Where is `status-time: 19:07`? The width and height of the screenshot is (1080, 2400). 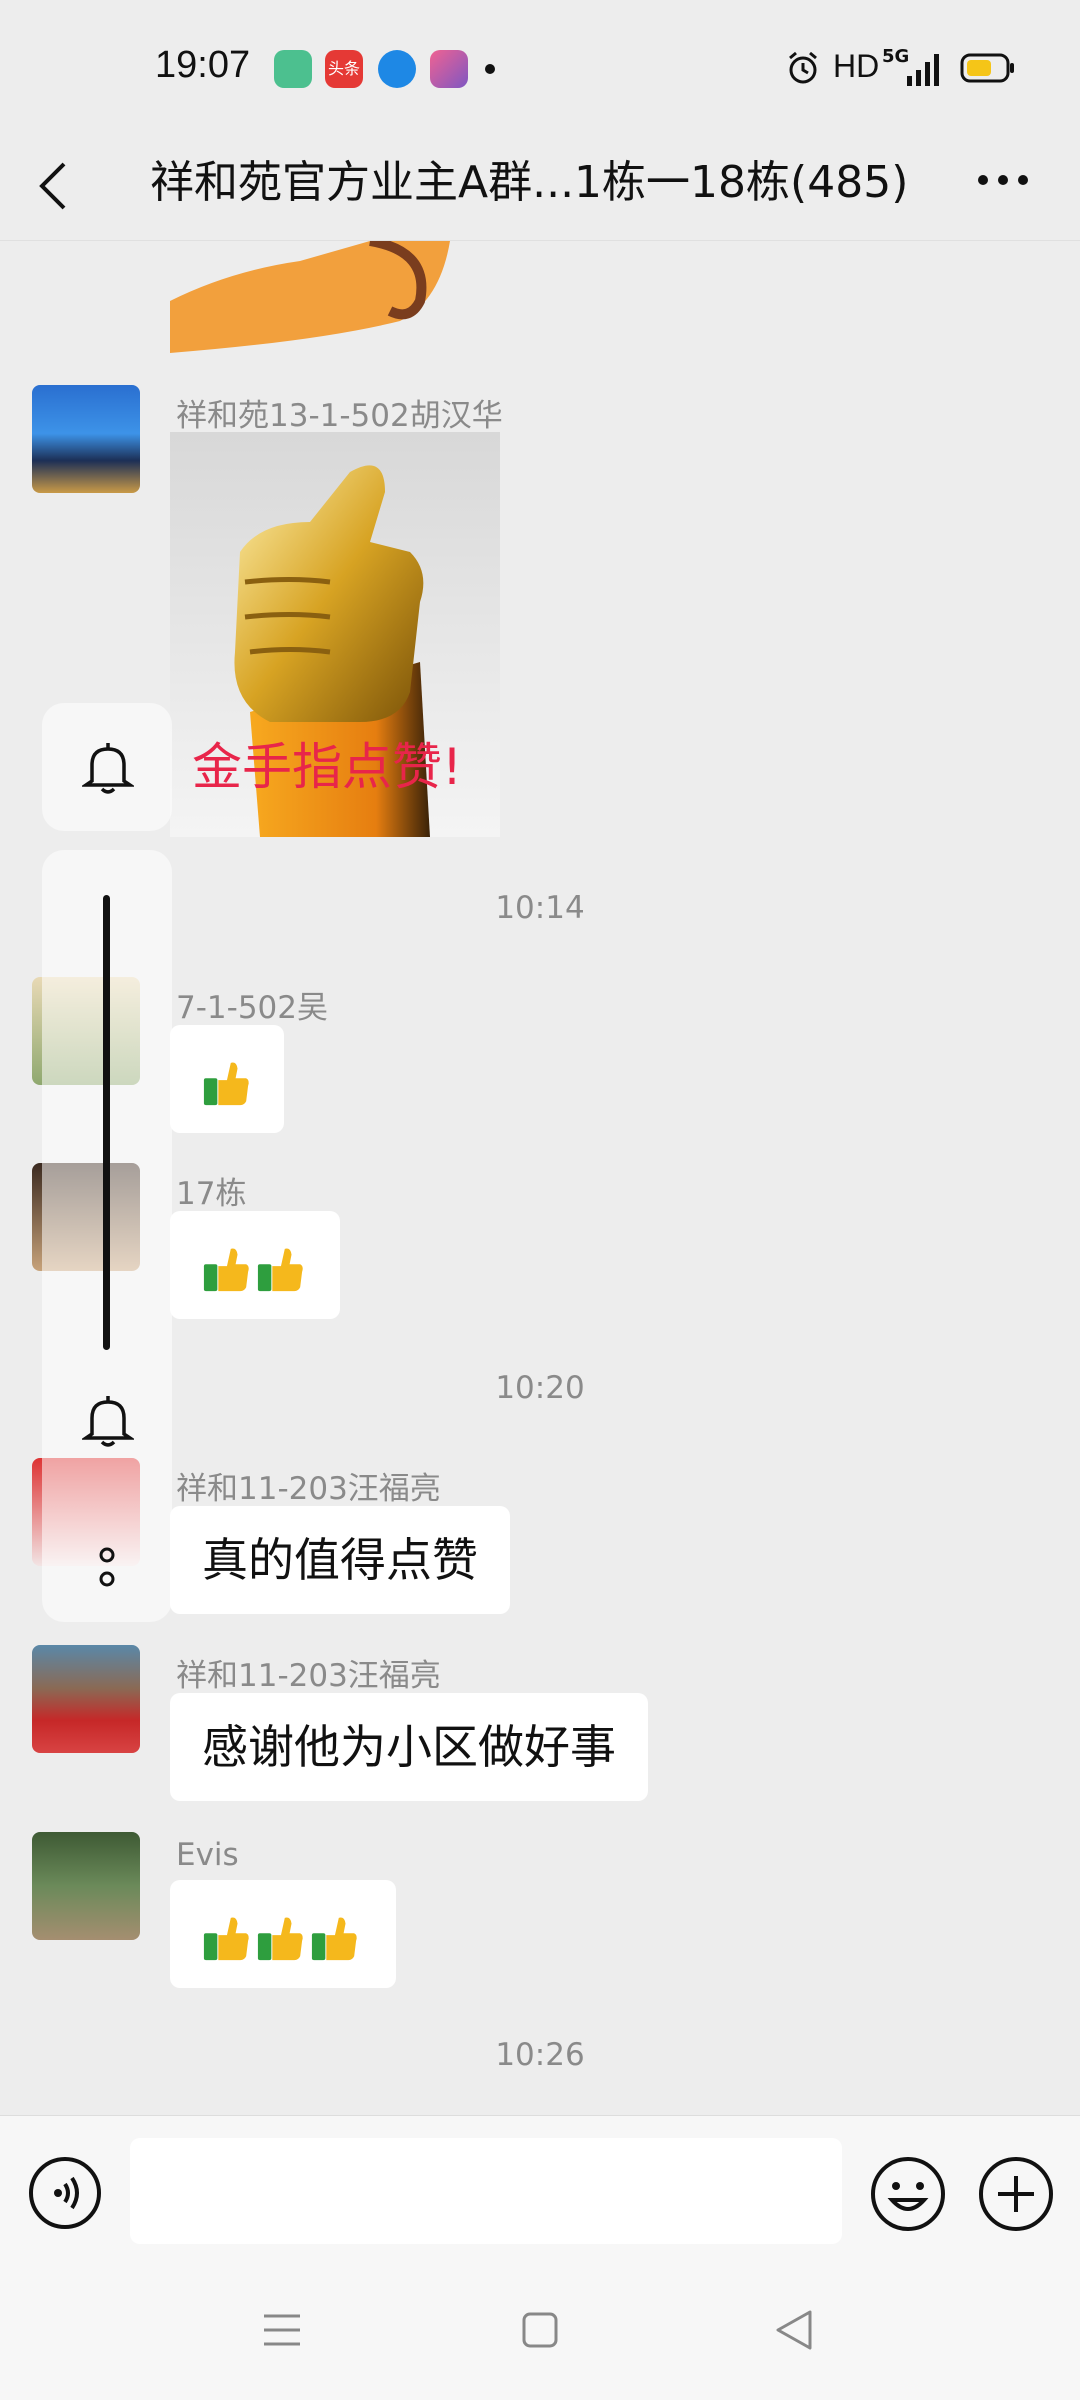 status-time: 19:07 is located at coordinates (203, 65).